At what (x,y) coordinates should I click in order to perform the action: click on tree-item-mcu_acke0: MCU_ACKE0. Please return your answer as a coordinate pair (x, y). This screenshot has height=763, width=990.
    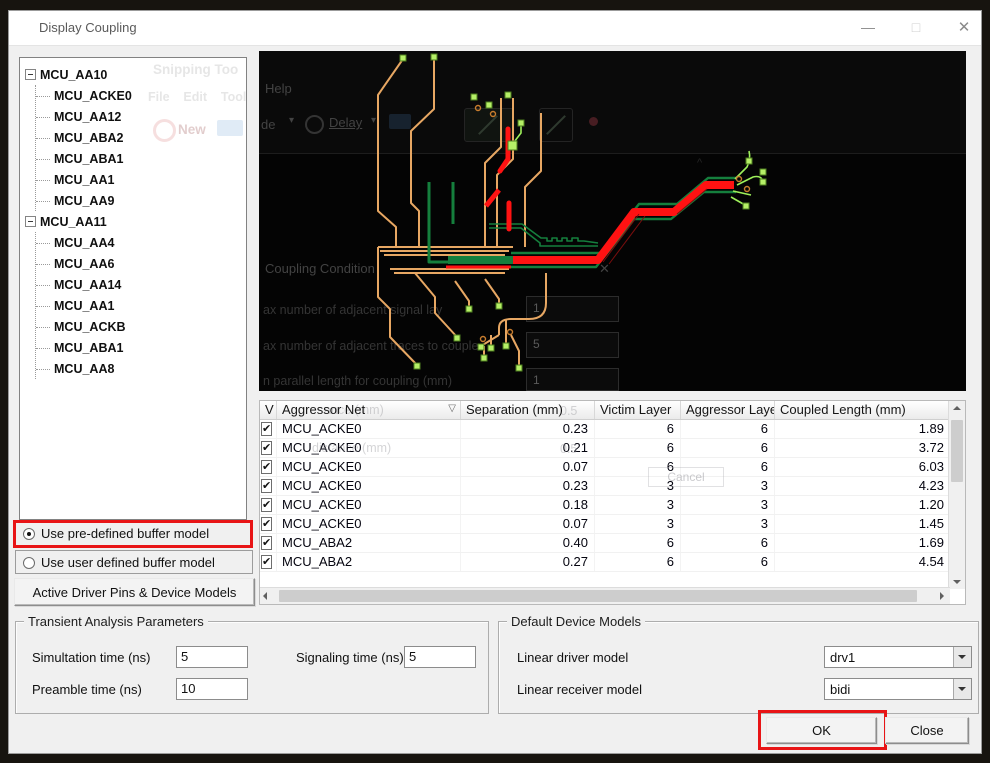
    Looking at the image, I should click on (141, 95).